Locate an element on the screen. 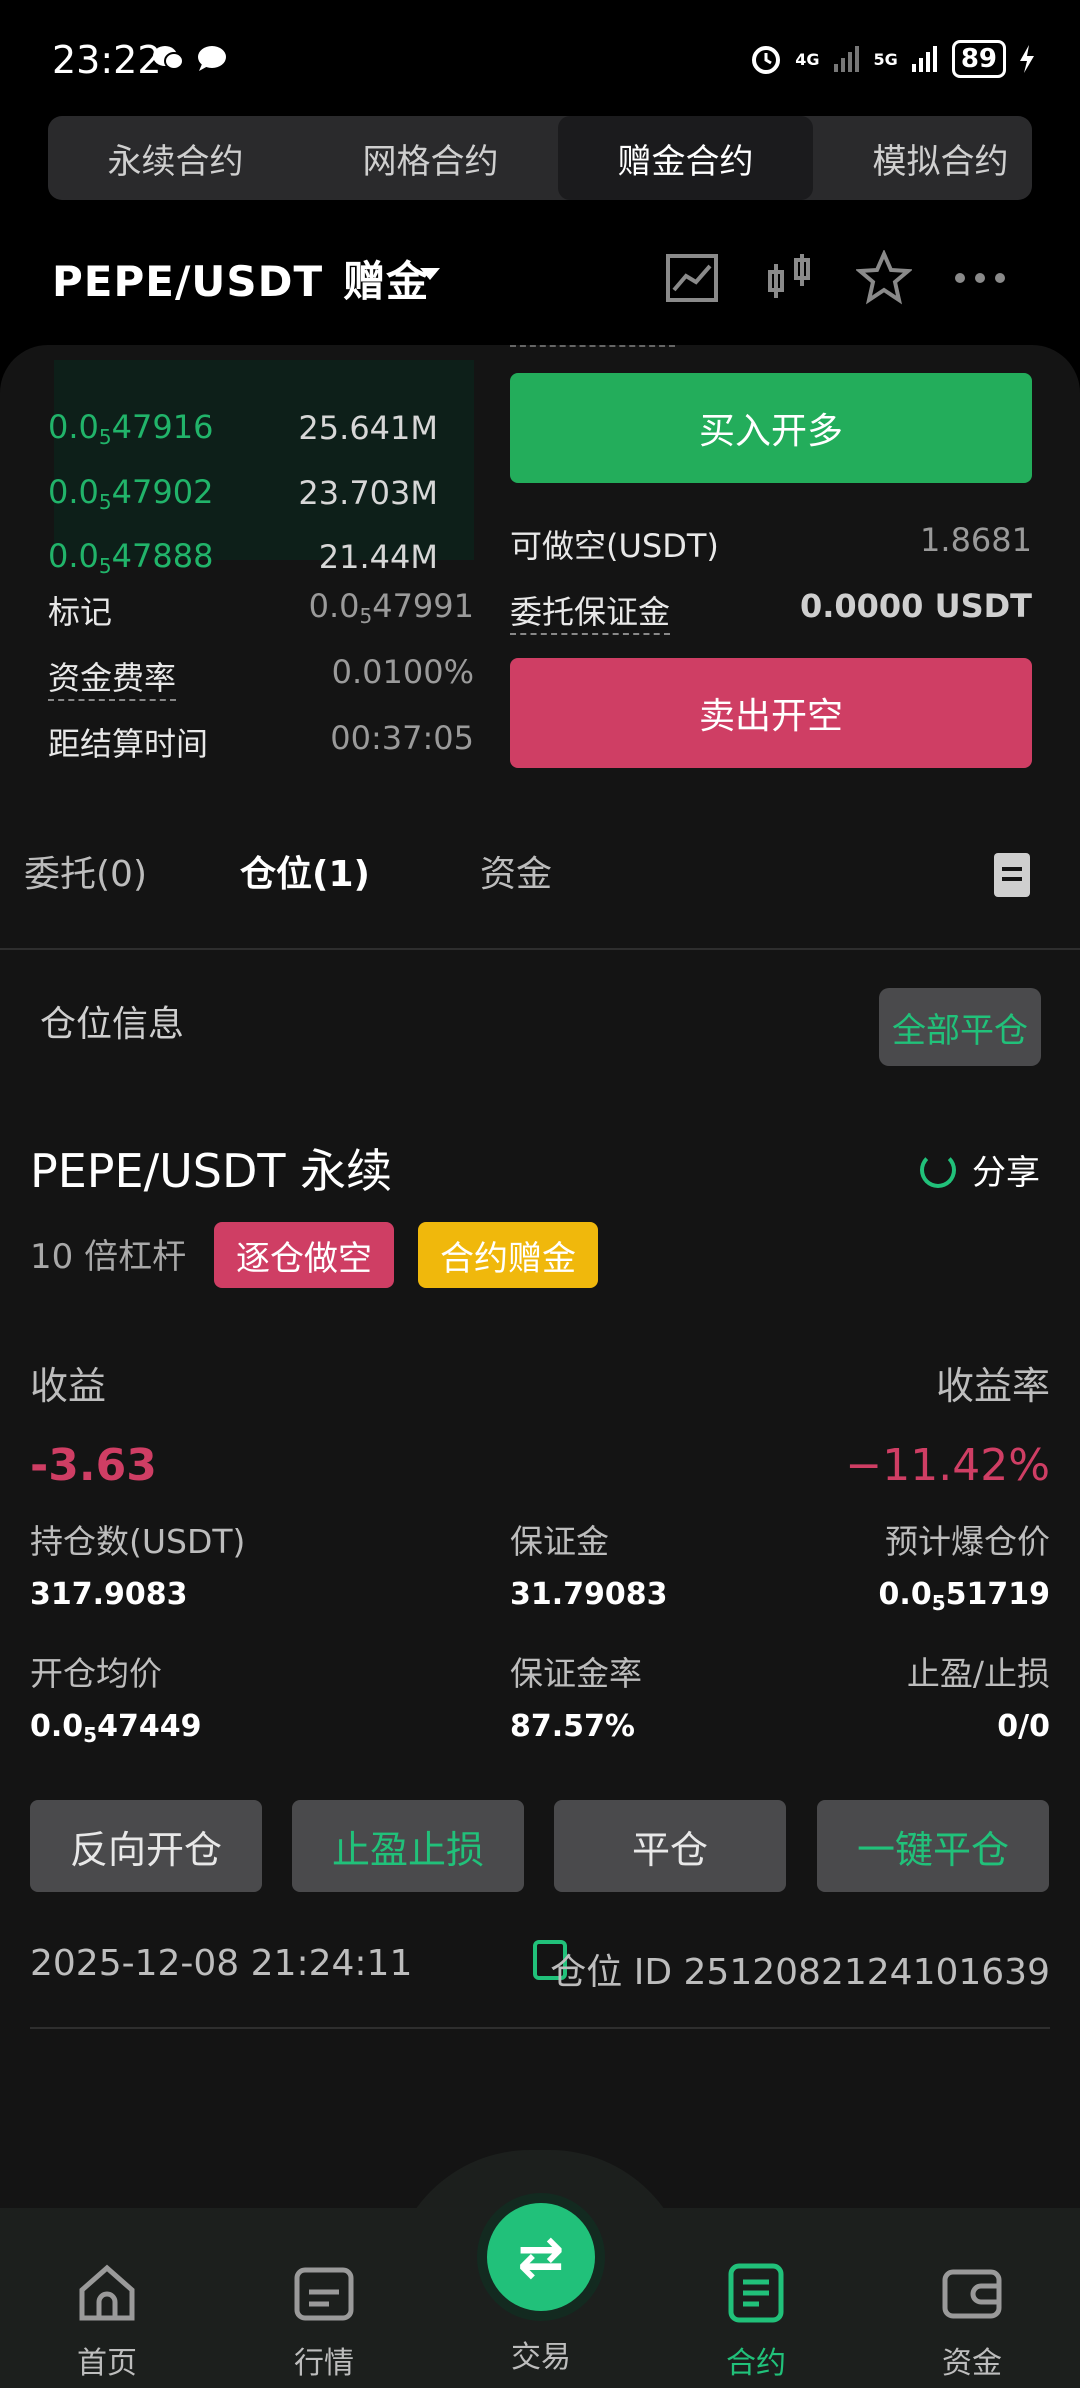 Image resolution: width=1080 pixels, height=2388 pixels. nav-label: 合约 is located at coordinates (756, 2363).